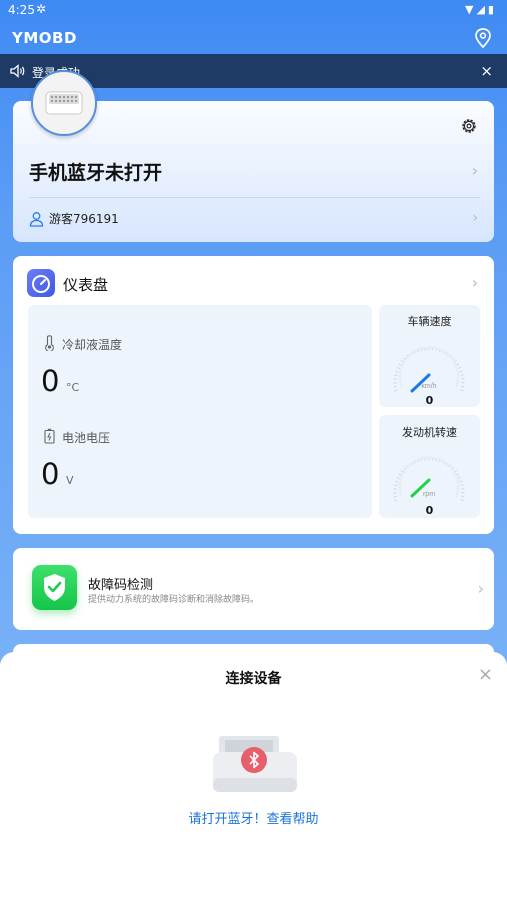 The image size is (507, 901). Describe the element at coordinates (121, 585) in the screenshot. I see `fault-code-title: 故障码检测` at that location.